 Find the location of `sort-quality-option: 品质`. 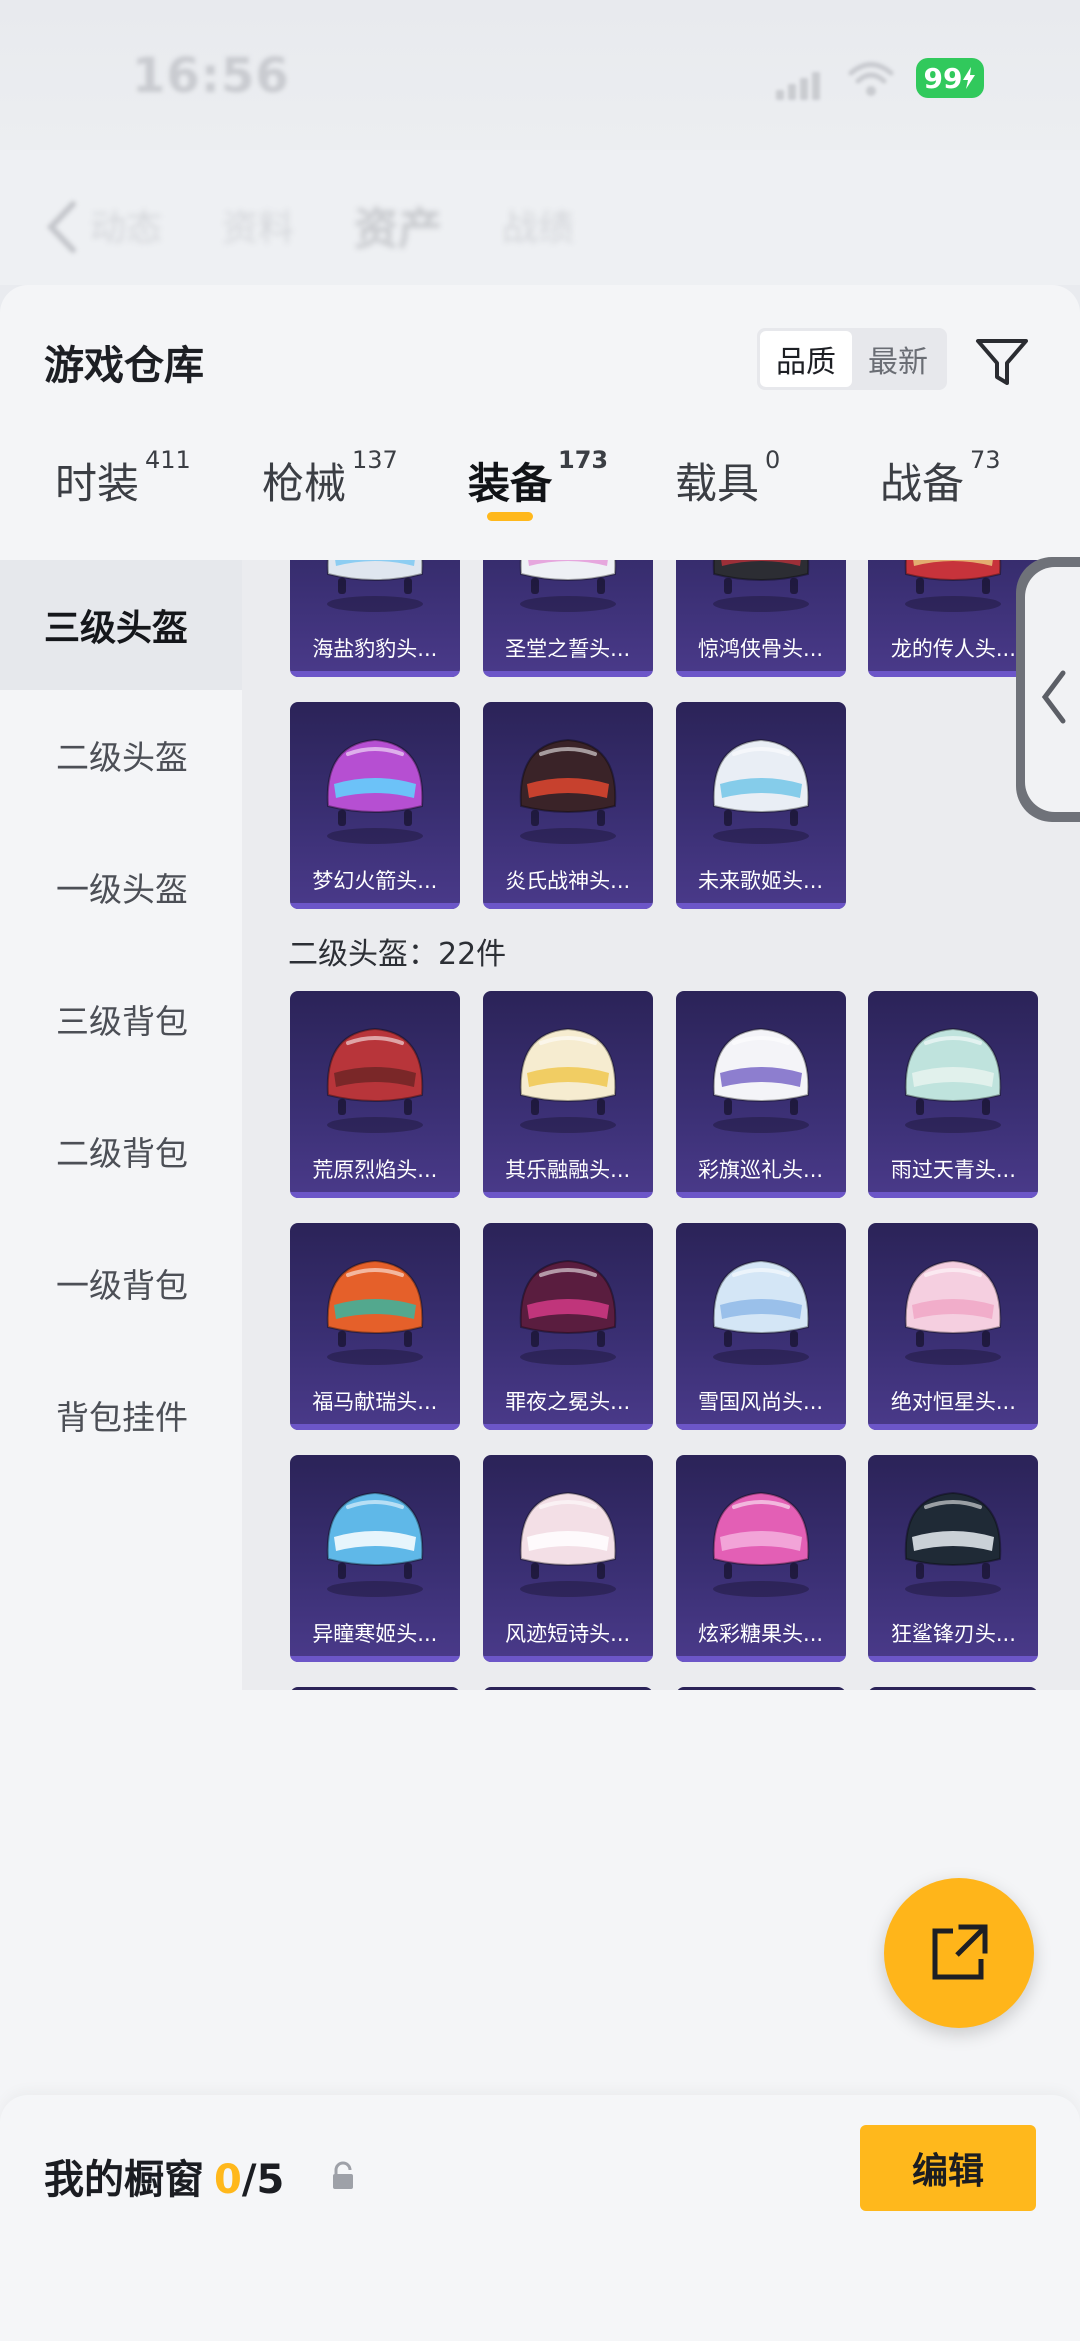

sort-quality-option: 品质 is located at coordinates (806, 359).